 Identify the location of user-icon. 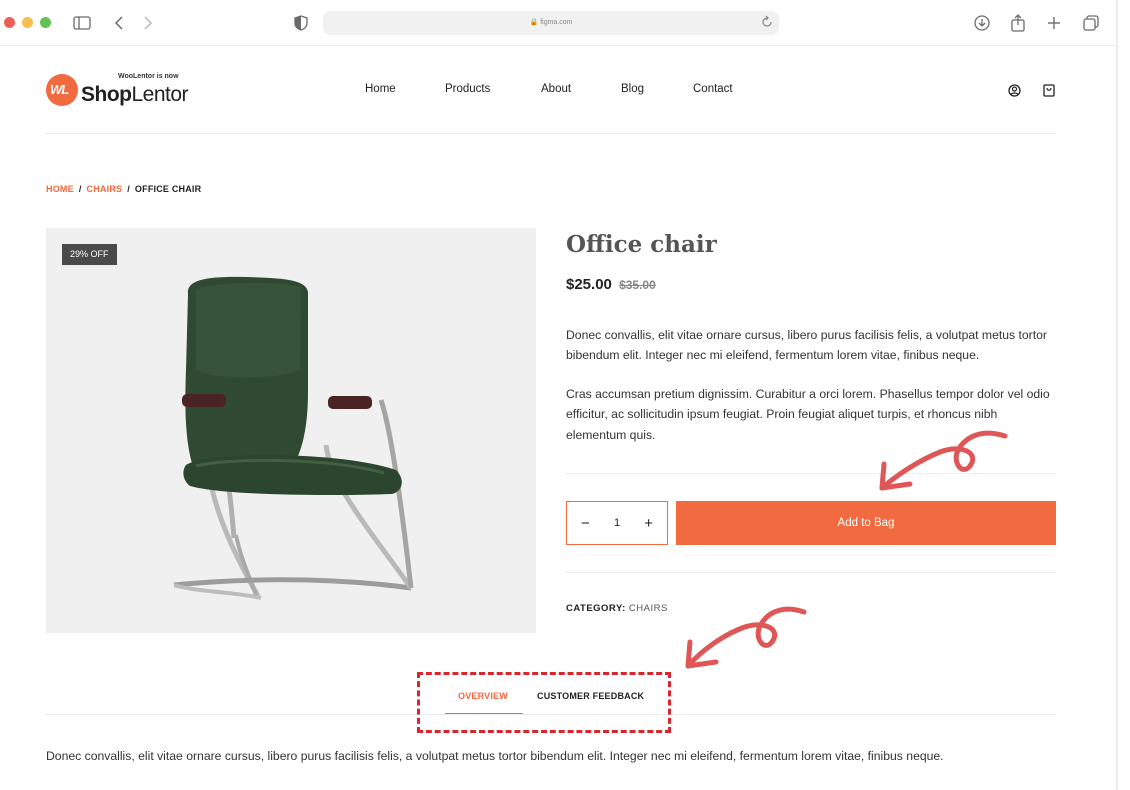
(1014, 90).